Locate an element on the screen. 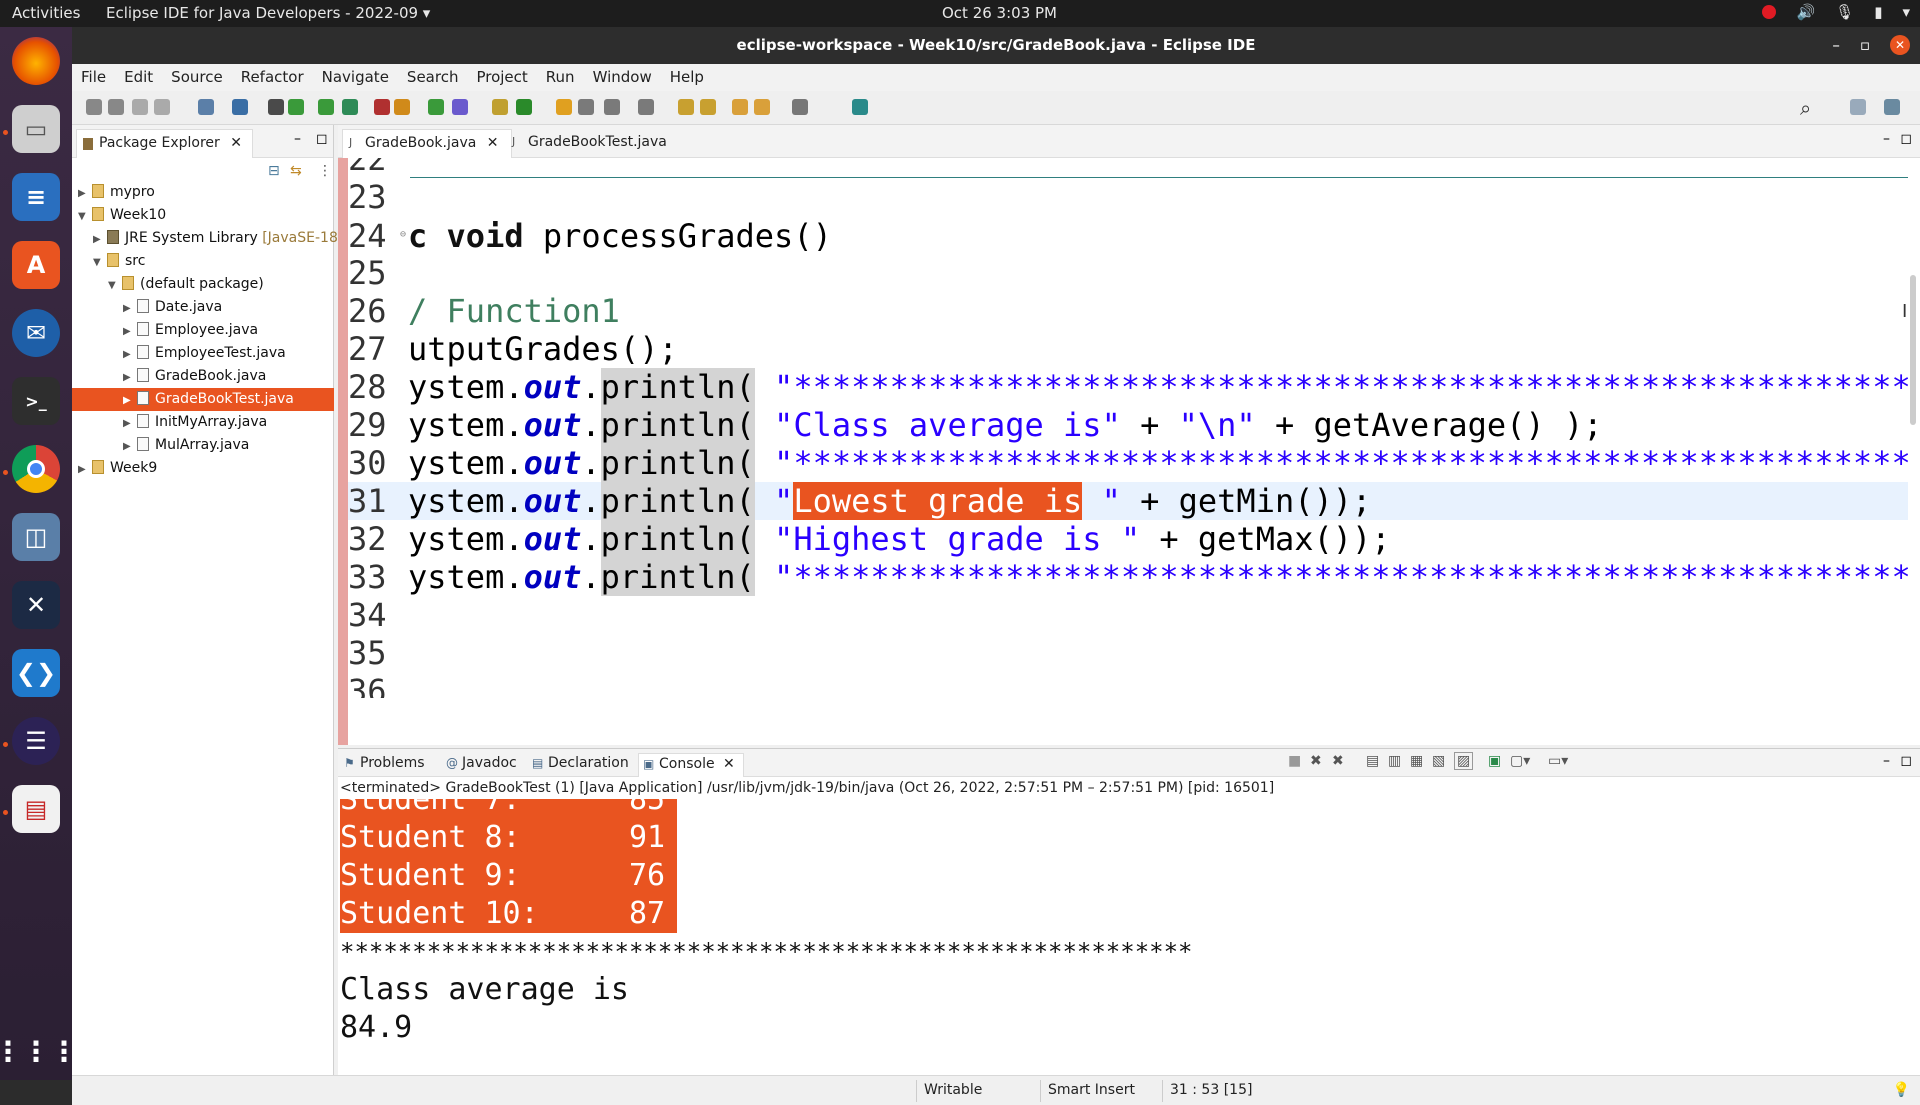 The image size is (1920, 1105). document-viewer-icon: ▤ is located at coordinates (36, 809).